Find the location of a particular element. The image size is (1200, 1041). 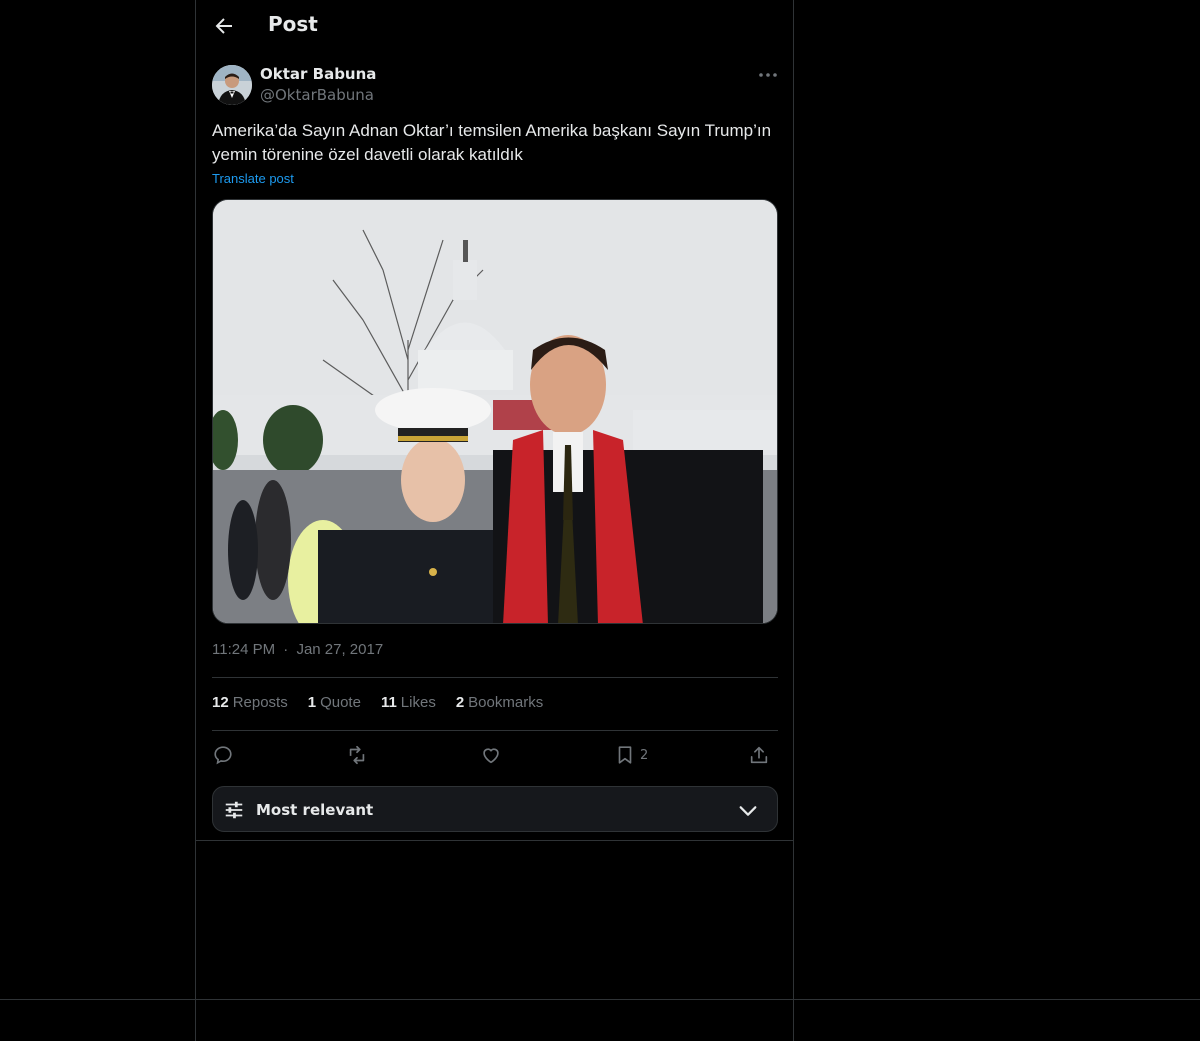

bookmark-button: 2 is located at coordinates (631, 755).